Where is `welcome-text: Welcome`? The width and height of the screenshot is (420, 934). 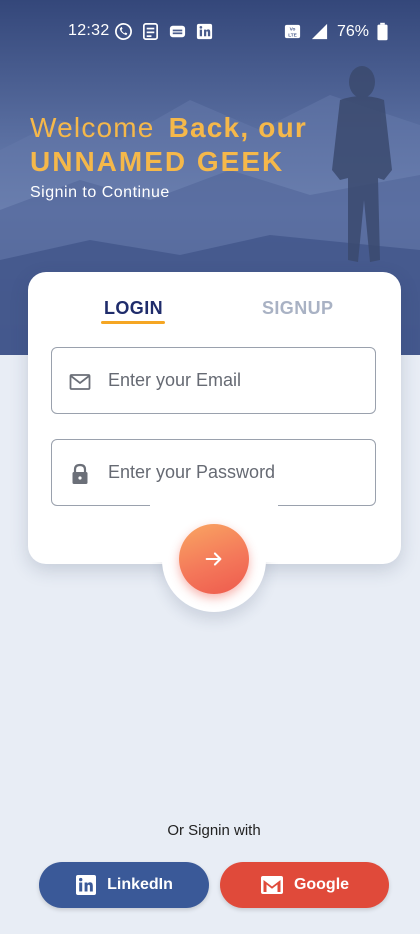
welcome-text: Welcome is located at coordinates (92, 127).